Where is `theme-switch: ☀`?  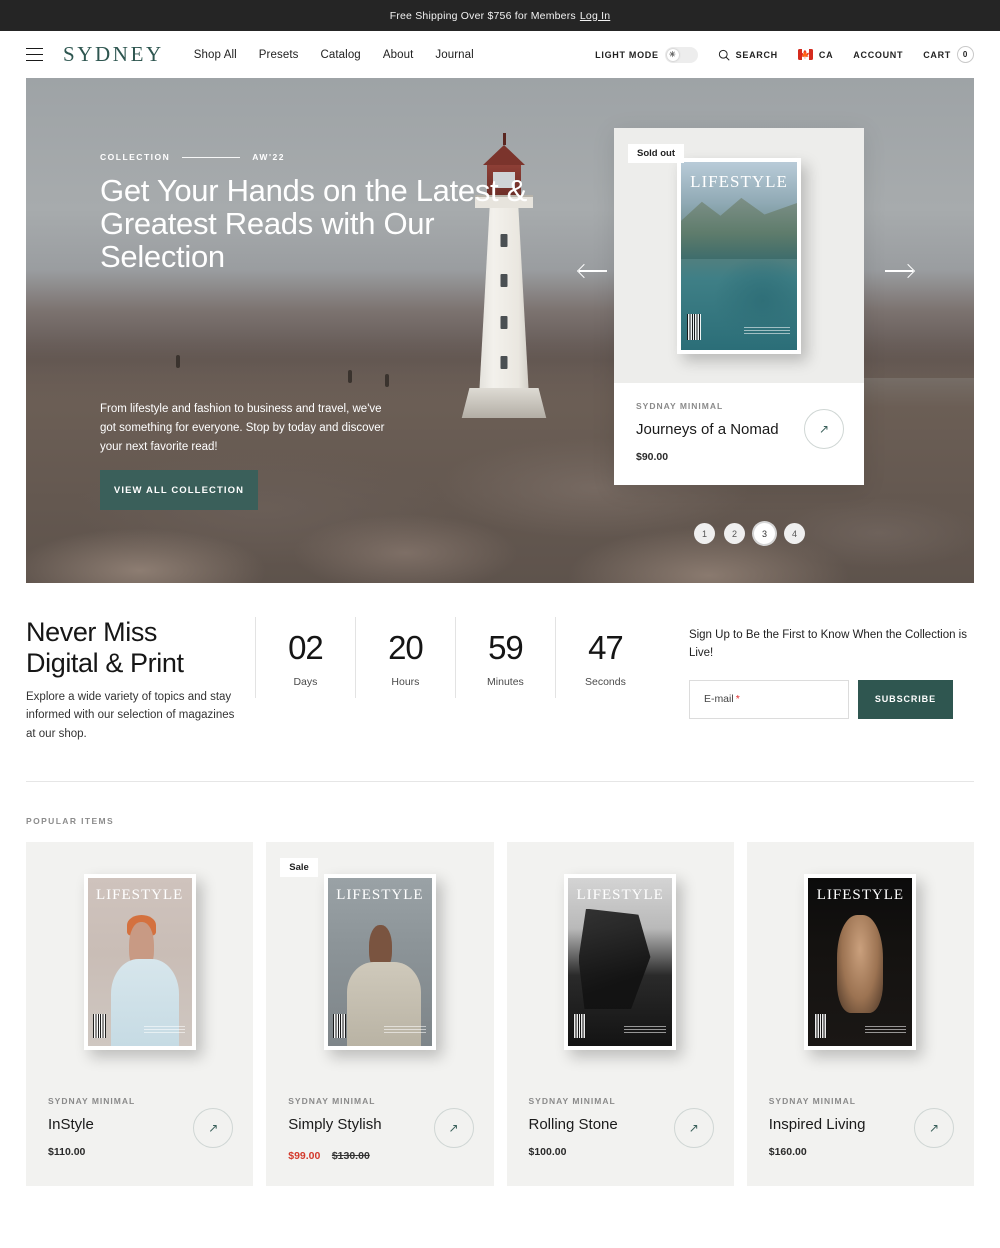
theme-switch: ☀ is located at coordinates (681, 54).